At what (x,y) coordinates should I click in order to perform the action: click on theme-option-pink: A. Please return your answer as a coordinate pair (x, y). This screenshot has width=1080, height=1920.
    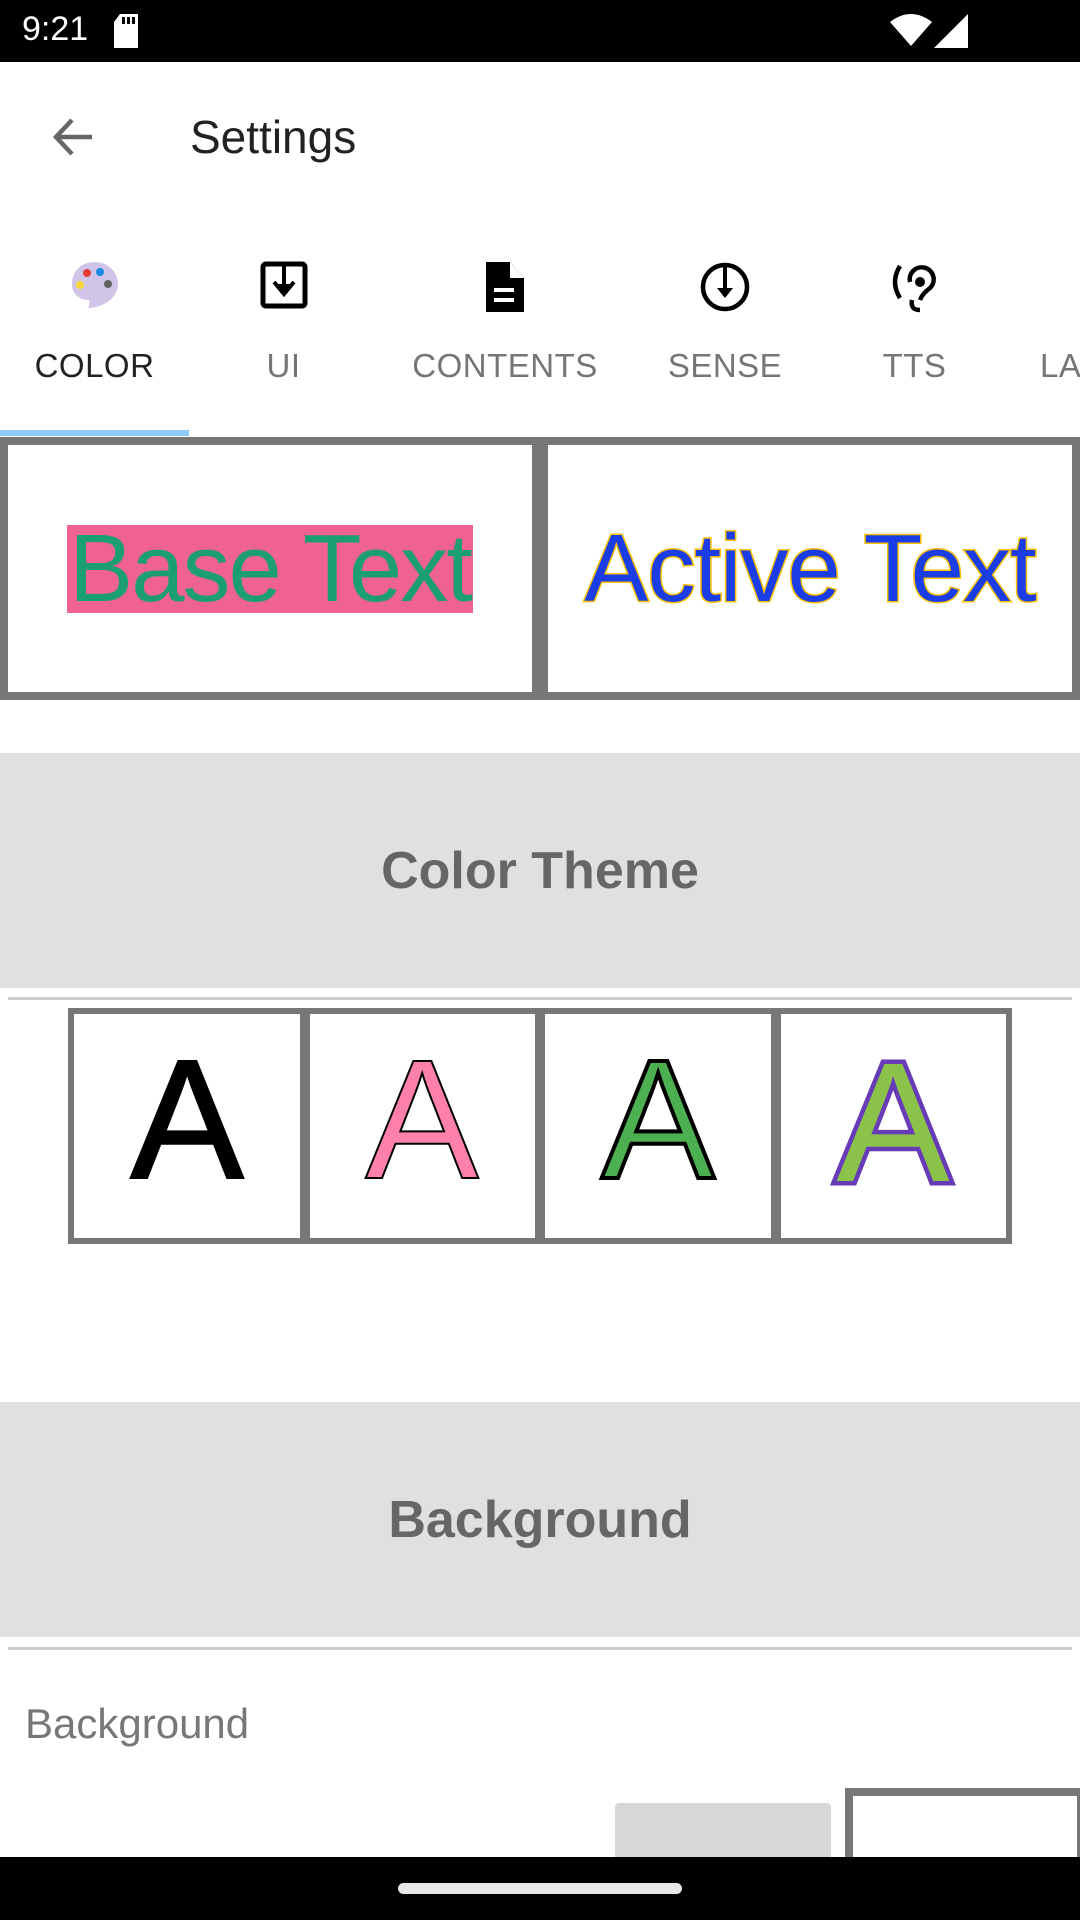
    Looking at the image, I should click on (422, 1126).